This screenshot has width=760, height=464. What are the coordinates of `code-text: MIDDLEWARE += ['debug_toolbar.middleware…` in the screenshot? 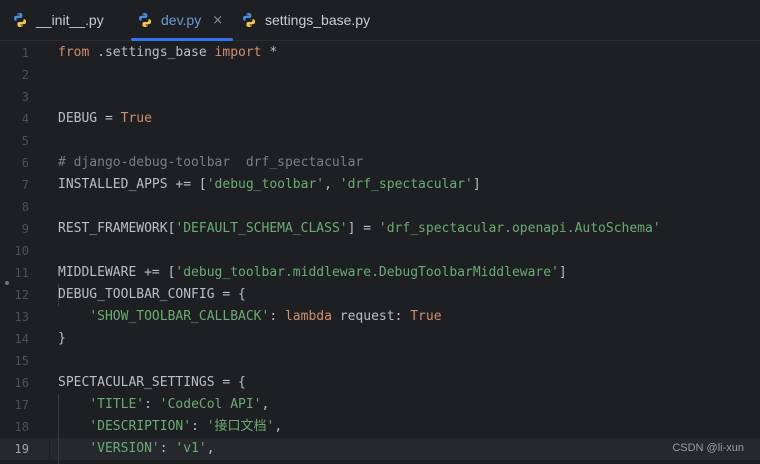 It's located at (312, 273).